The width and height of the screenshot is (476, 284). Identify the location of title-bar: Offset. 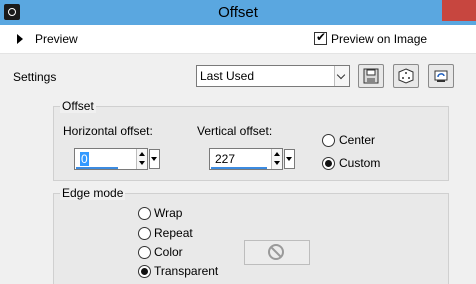
(238, 12).